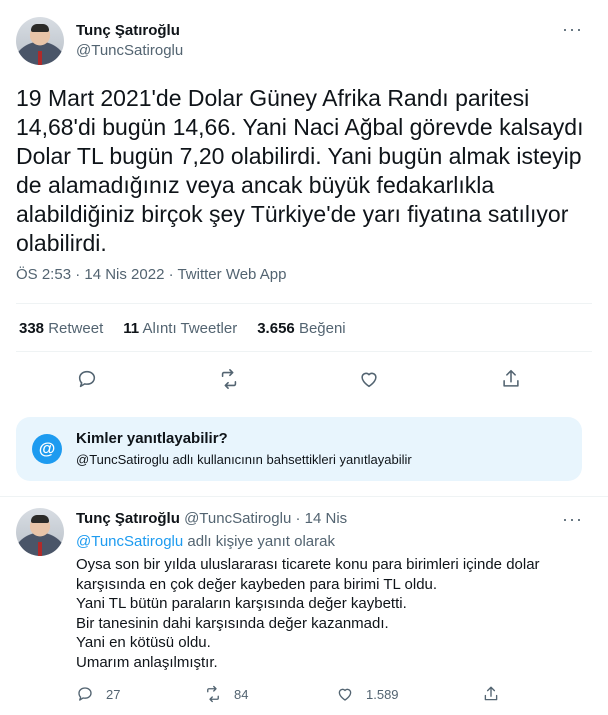  Describe the element at coordinates (128, 518) in the screenshot. I see `reply-author-name: Tunç Şatıroğlu` at that location.